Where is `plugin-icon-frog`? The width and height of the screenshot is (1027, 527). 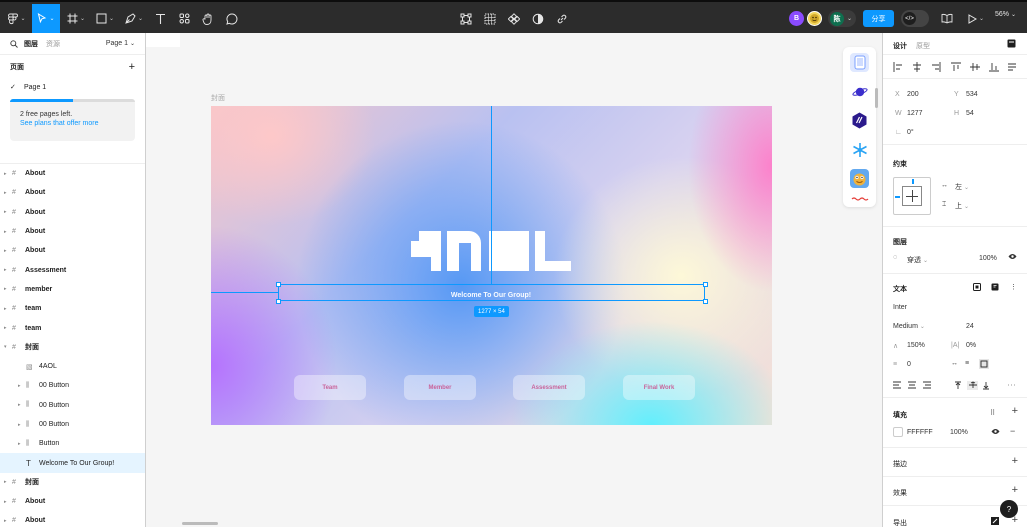 plugin-icon-frog is located at coordinates (859, 178).